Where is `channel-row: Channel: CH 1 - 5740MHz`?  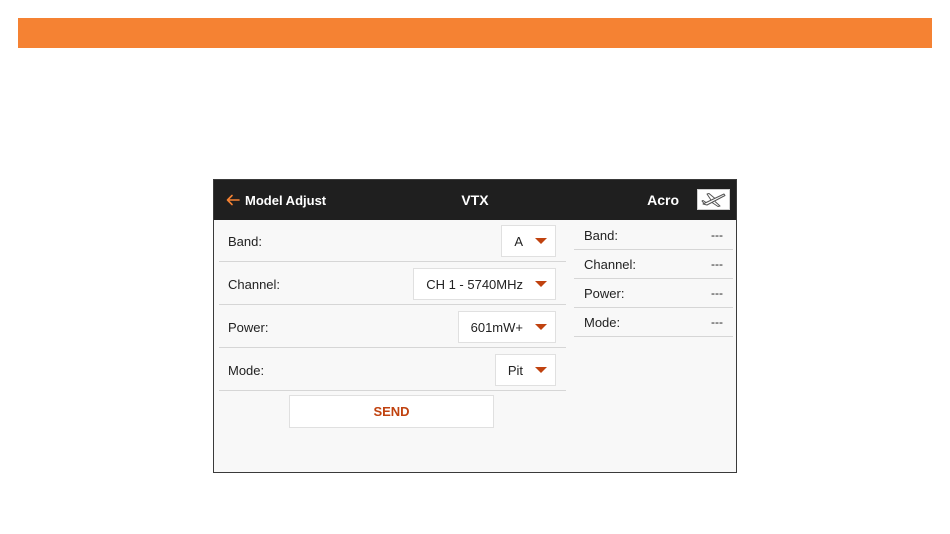 channel-row: Channel: CH 1 - 5740MHz is located at coordinates (392, 284).